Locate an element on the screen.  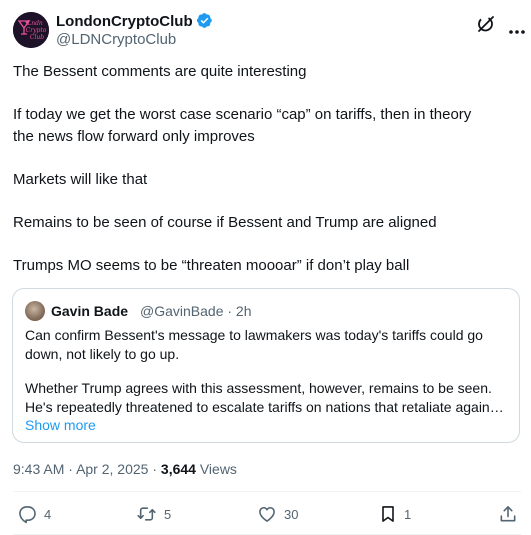
like-count: 30 is located at coordinates (291, 514).